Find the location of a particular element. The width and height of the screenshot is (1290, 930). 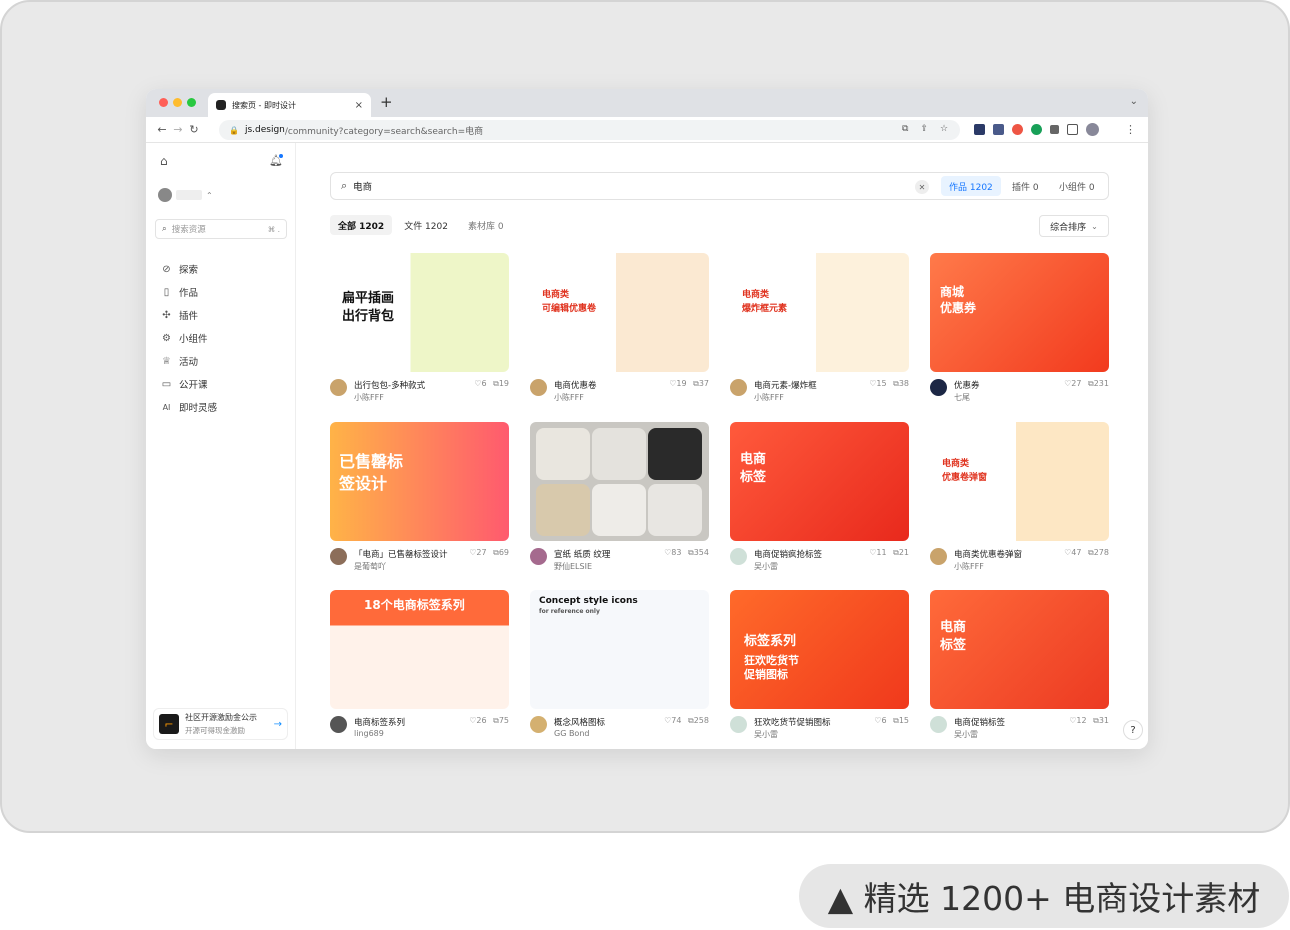

rocket-extension-icon is located at coordinates (1017, 129).